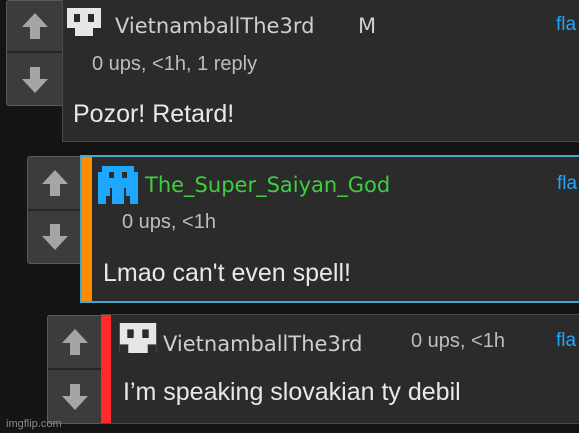 This screenshot has height=433, width=579. I want to click on comment-text: Lmao can't even spell!, so click(227, 273).